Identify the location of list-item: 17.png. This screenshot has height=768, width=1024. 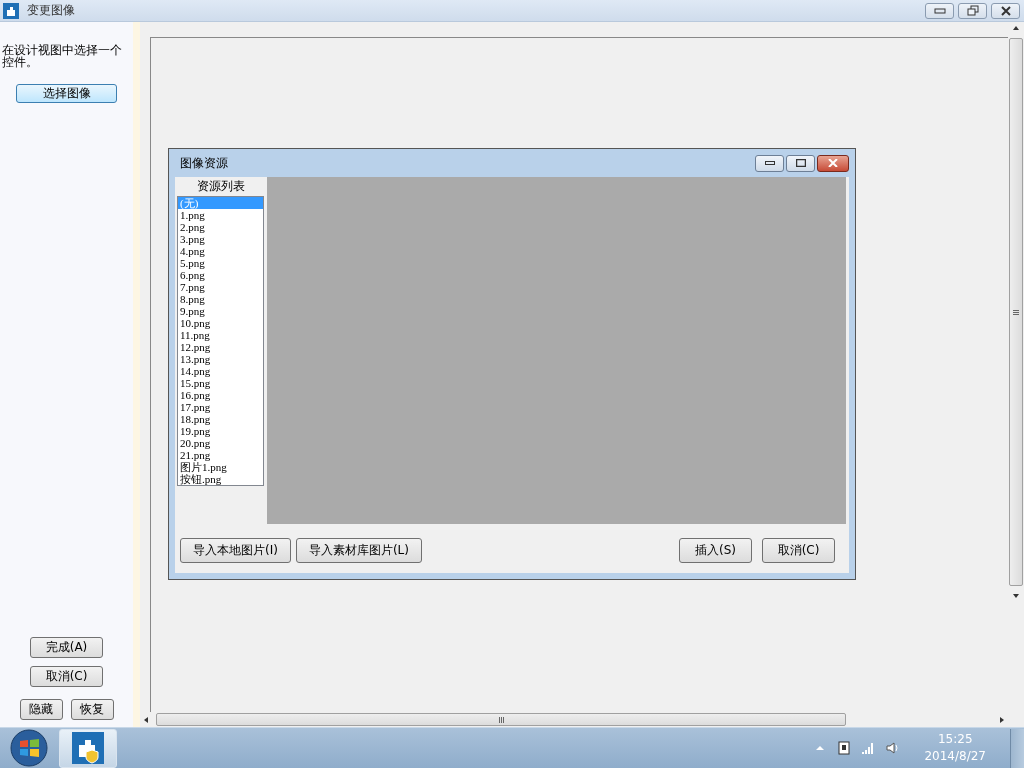
(220, 407).